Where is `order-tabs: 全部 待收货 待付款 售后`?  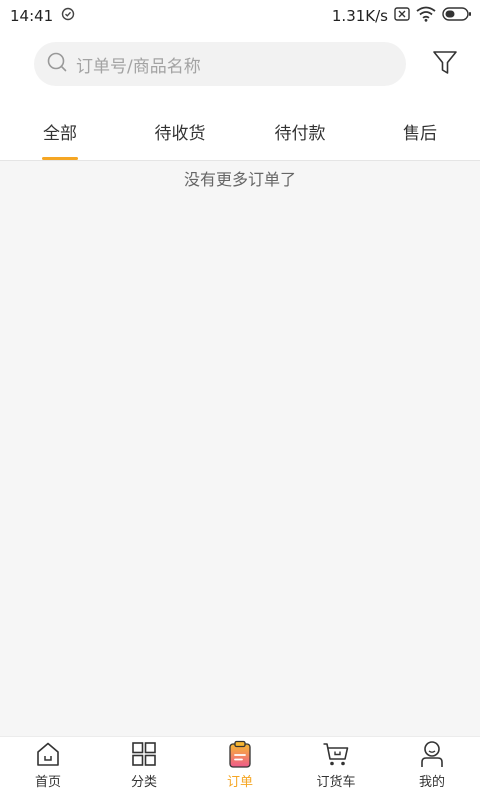
order-tabs: 全部 待收货 待付款 售后 is located at coordinates (240, 131).